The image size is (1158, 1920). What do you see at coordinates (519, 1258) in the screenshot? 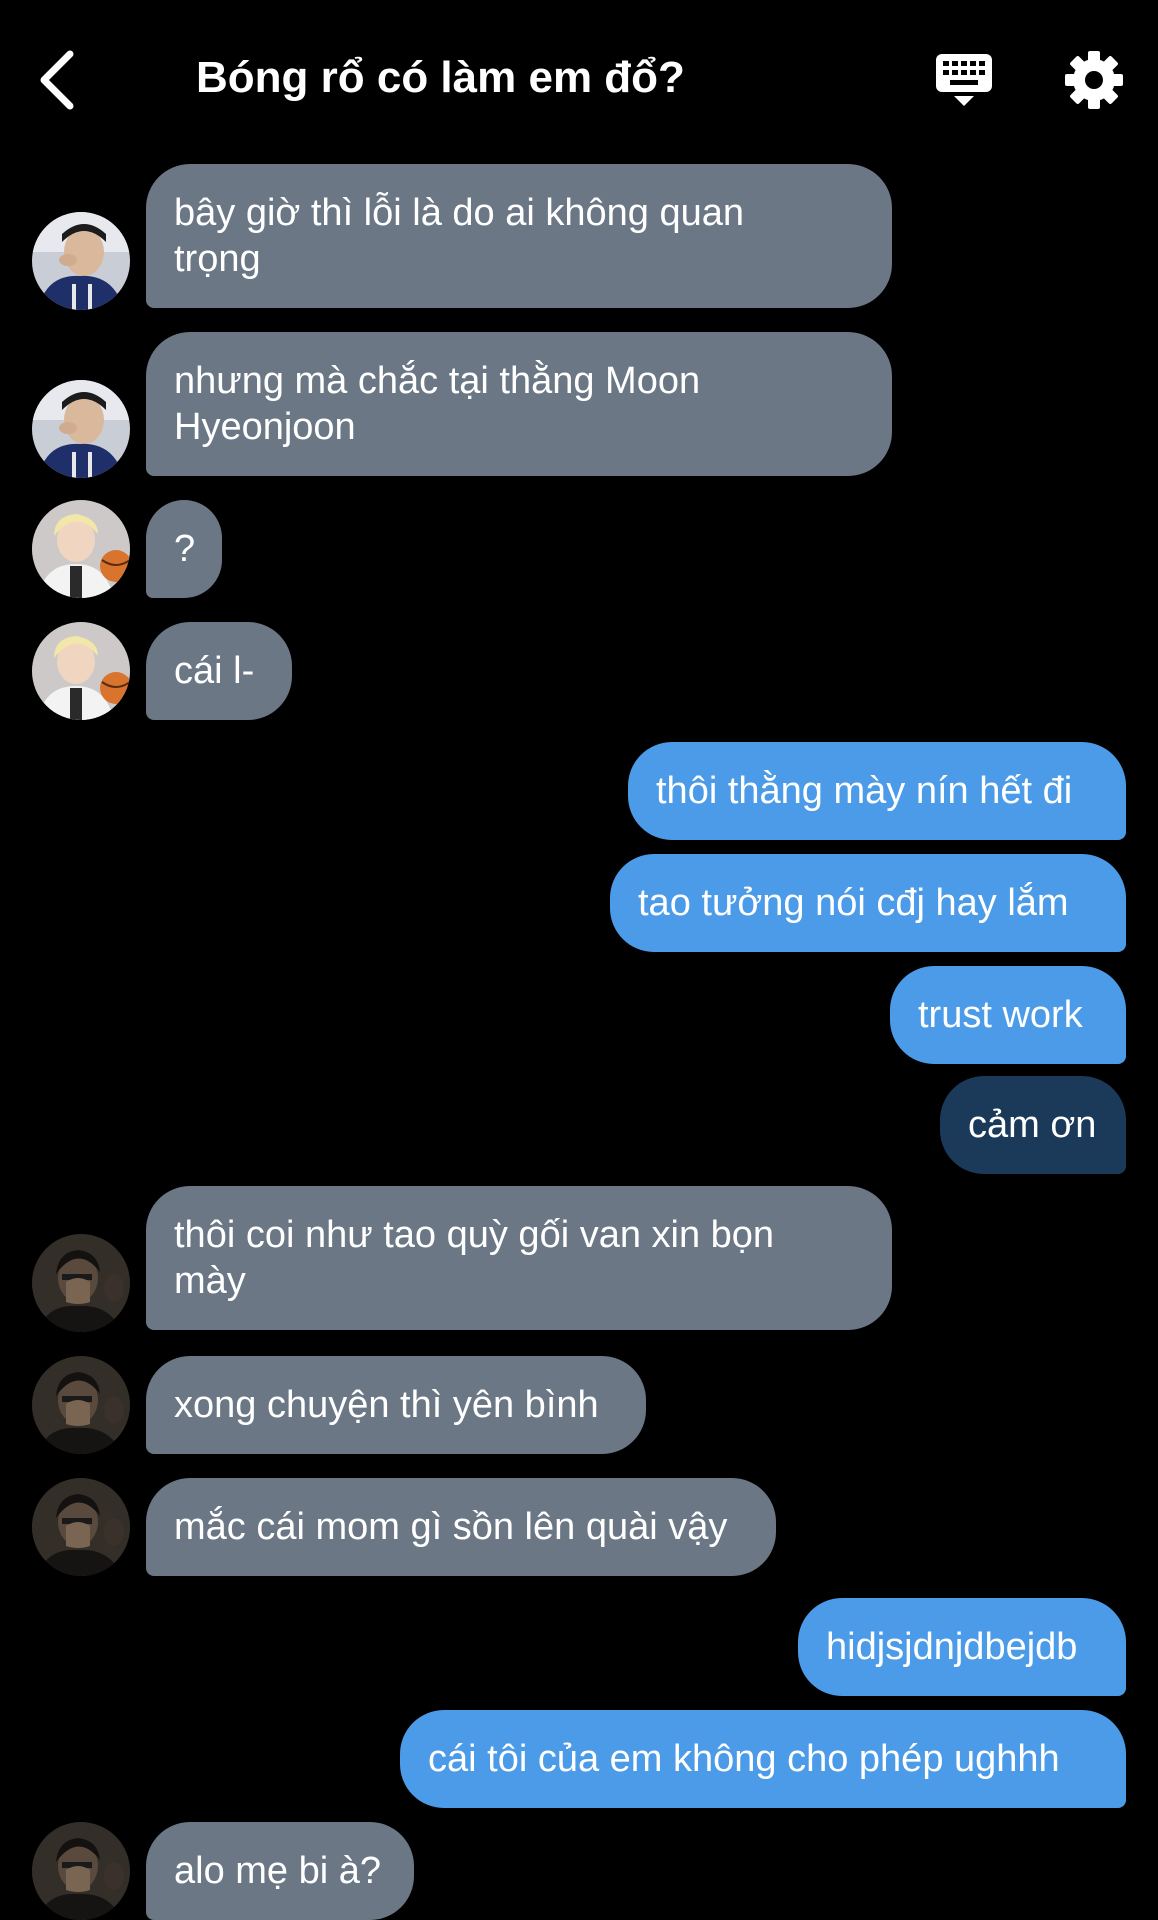
I see `message-bubble: thôi coi như tao quỳ gối van xin bọn mày` at bounding box center [519, 1258].